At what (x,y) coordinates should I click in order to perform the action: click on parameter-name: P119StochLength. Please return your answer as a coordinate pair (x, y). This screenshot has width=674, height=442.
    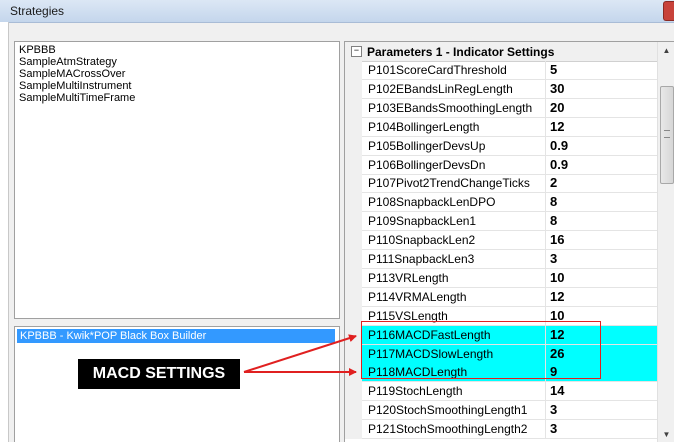
    Looking at the image, I should click on (454, 392).